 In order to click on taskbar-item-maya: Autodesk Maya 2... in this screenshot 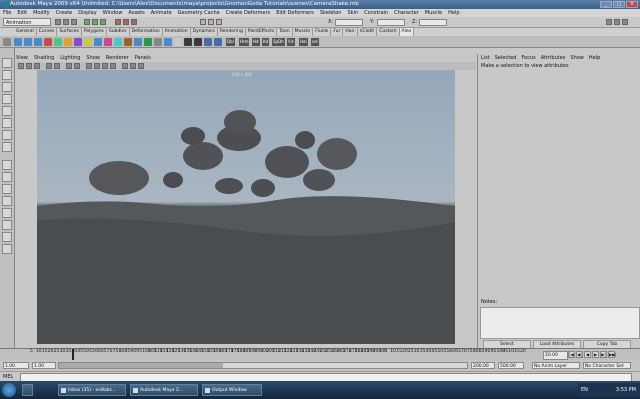, I will do `click(164, 390)`.